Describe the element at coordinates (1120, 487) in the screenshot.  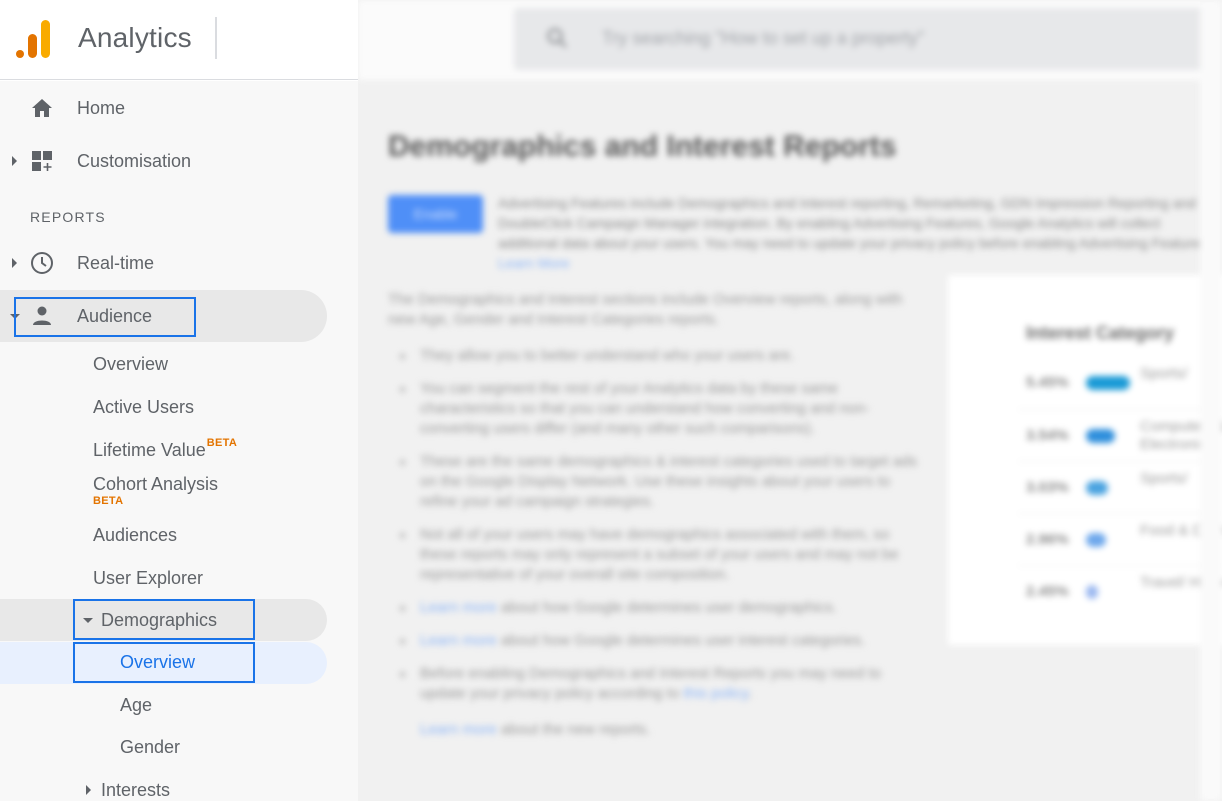
I see `interest-row: 3.03% Sports/` at that location.